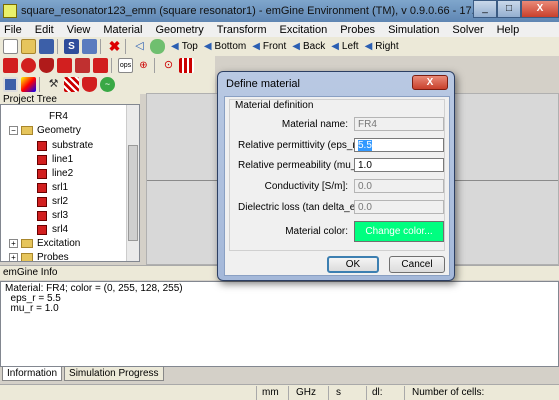 The height and width of the screenshot is (400, 559). What do you see at coordinates (399, 145) in the screenshot?
I see `permittivity-input: 5.5` at bounding box center [399, 145].